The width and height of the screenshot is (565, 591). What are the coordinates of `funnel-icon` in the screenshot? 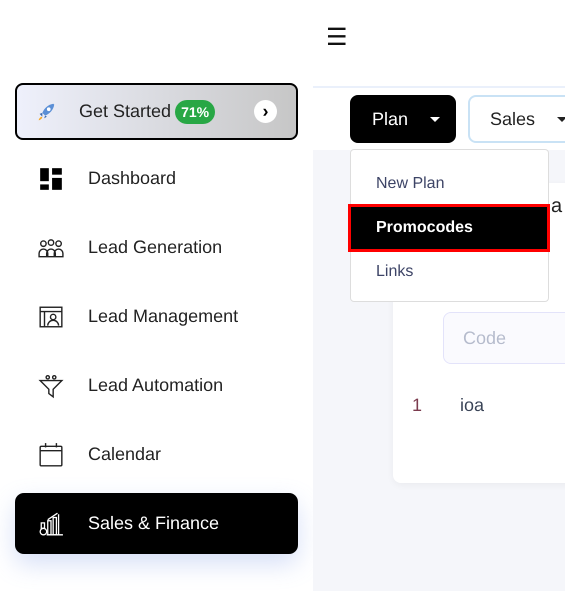 It's located at (51, 385).